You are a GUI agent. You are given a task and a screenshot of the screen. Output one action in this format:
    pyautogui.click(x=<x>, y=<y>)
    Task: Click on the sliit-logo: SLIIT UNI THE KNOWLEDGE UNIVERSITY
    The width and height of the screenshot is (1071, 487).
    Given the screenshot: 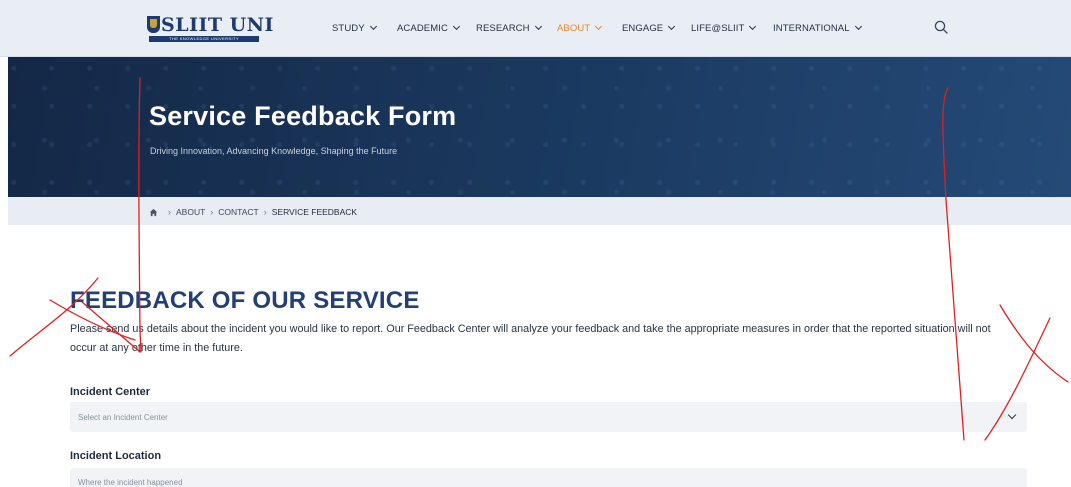 What is the action you would take?
    pyautogui.click(x=210, y=29)
    